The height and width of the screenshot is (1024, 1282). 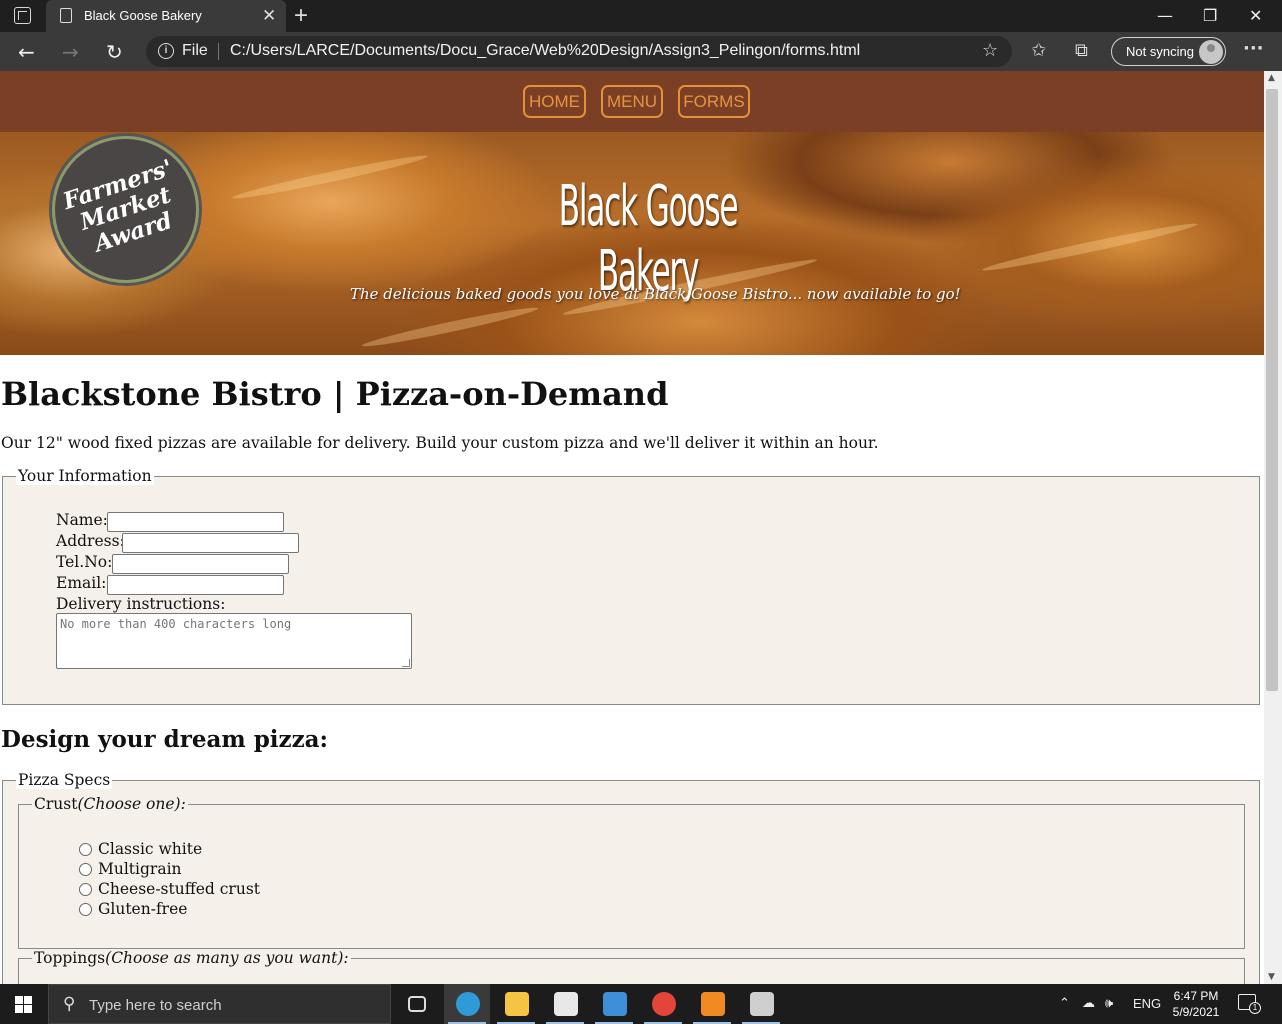 I want to click on radio-label: Gluten-free, so click(x=143, y=909).